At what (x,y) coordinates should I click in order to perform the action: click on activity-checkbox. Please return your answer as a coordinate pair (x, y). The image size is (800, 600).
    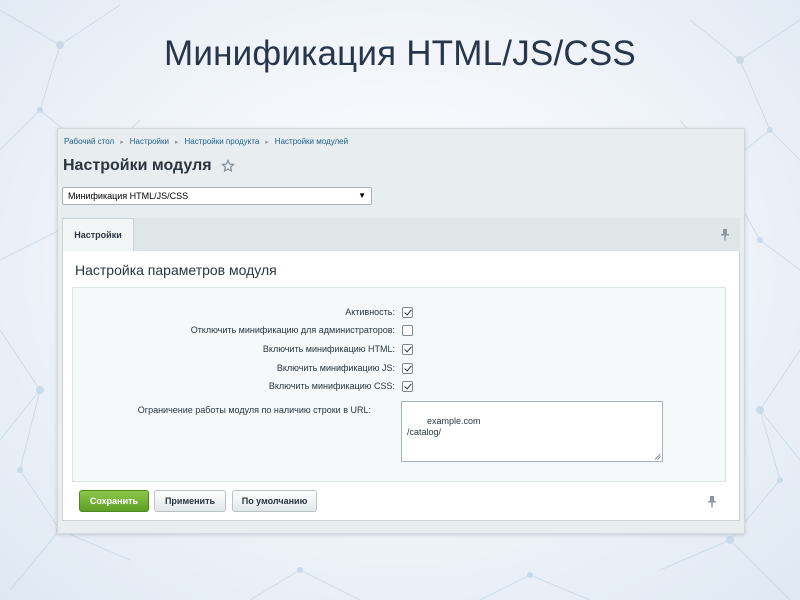
    Looking at the image, I should click on (407, 312).